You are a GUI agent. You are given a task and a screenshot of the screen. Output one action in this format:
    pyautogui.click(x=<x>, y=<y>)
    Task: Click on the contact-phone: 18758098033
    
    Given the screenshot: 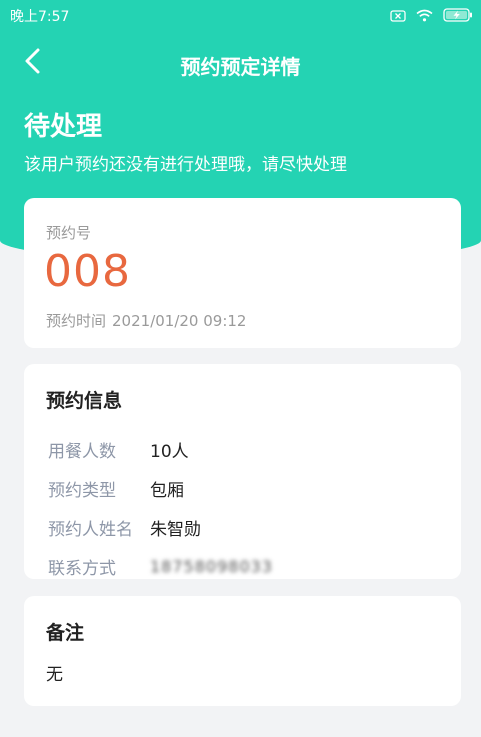 What is the action you would take?
    pyautogui.click(x=211, y=566)
    